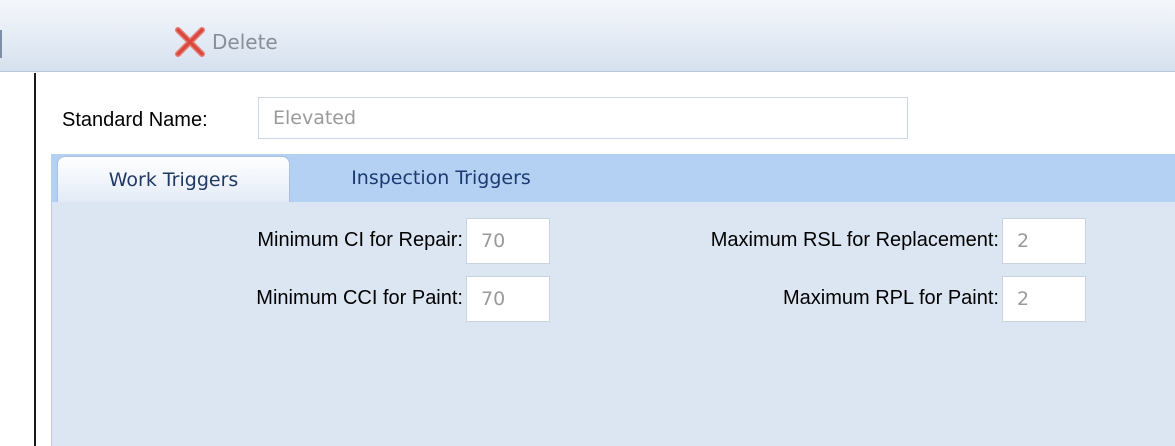  I want to click on tab-work-triggers: Work Triggers, so click(173, 179).